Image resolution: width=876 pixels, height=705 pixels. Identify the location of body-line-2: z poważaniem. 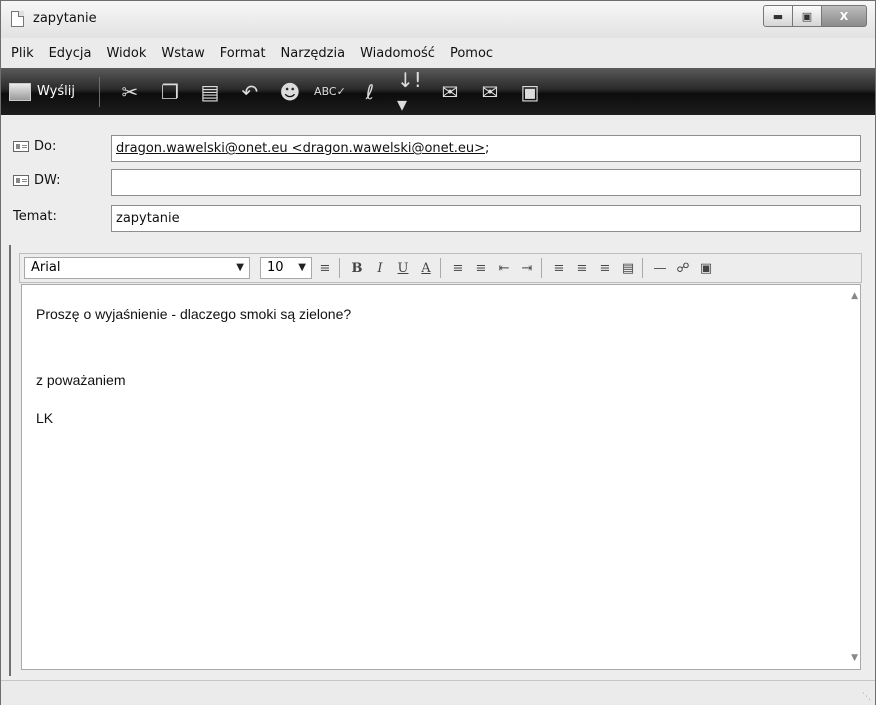
(81, 380).